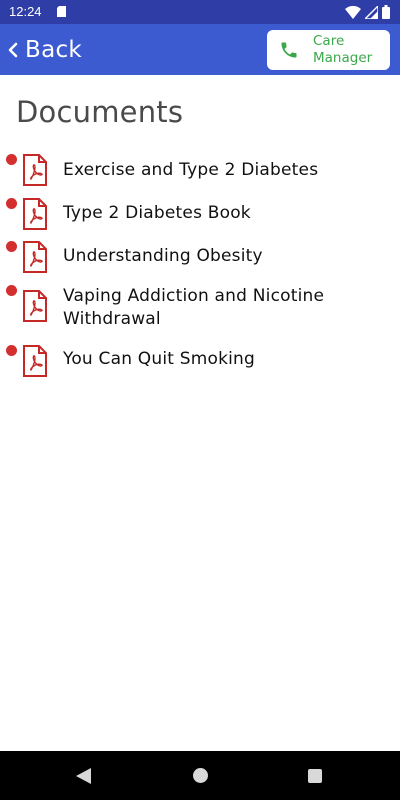  What do you see at coordinates (315, 776) in the screenshot?
I see `recents-icon` at bounding box center [315, 776].